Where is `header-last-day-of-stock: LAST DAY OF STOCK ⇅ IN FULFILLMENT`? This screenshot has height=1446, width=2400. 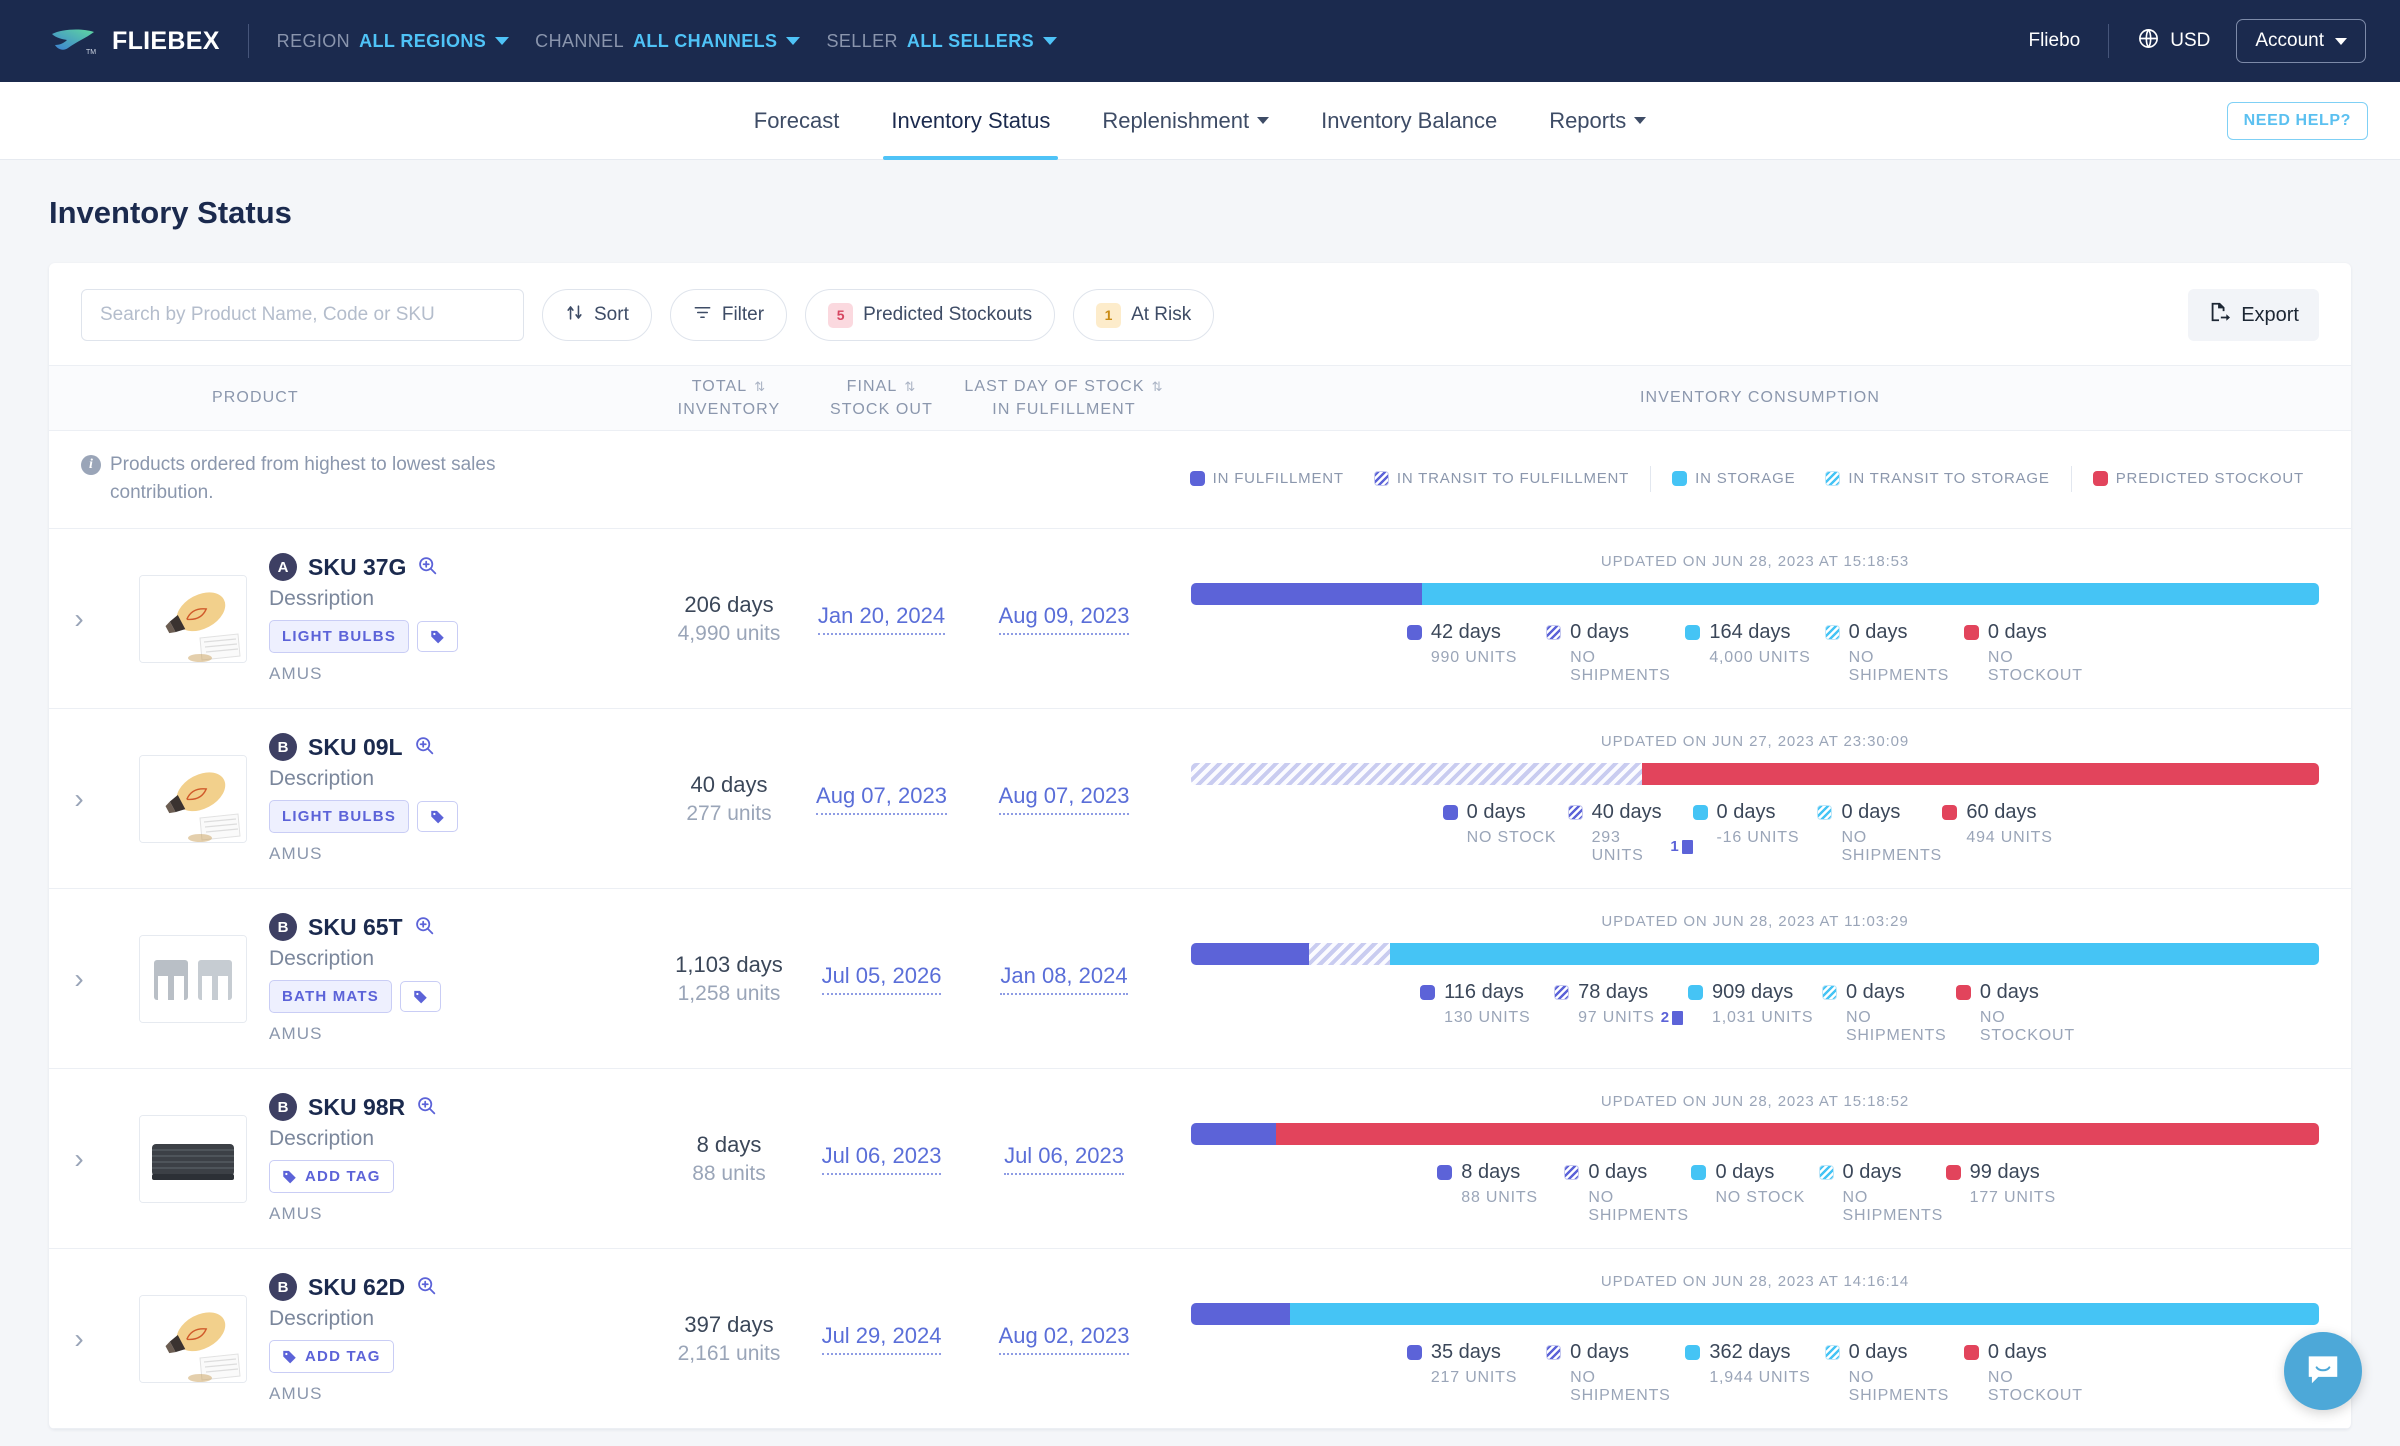 header-last-day-of-stock: LAST DAY OF STOCK ⇅ IN FULFILLMENT is located at coordinates (1064, 398).